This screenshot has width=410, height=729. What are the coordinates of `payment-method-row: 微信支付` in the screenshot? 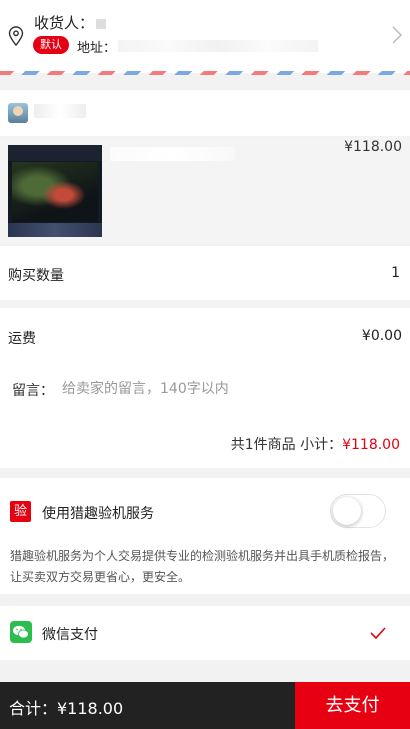 It's located at (205, 633).